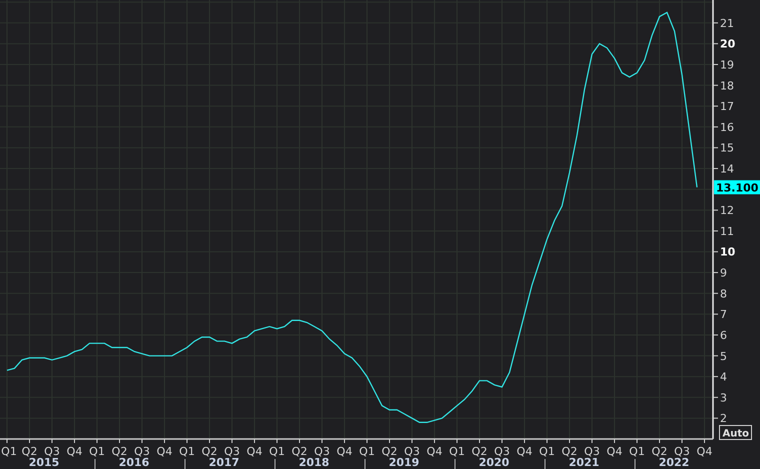 This screenshot has width=760, height=469. I want to click on y-tick-label: 2, so click(723, 419).